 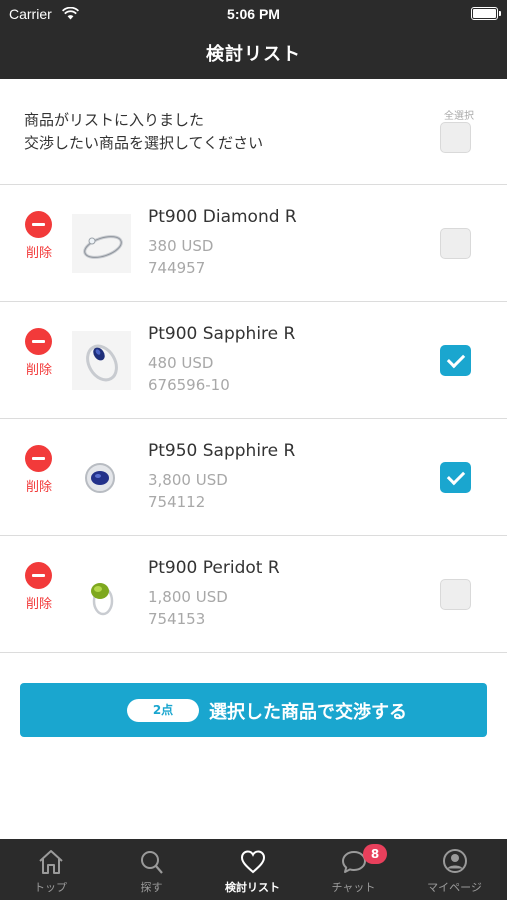 I want to click on page-title: 検討リスト, so click(x=253, y=54).